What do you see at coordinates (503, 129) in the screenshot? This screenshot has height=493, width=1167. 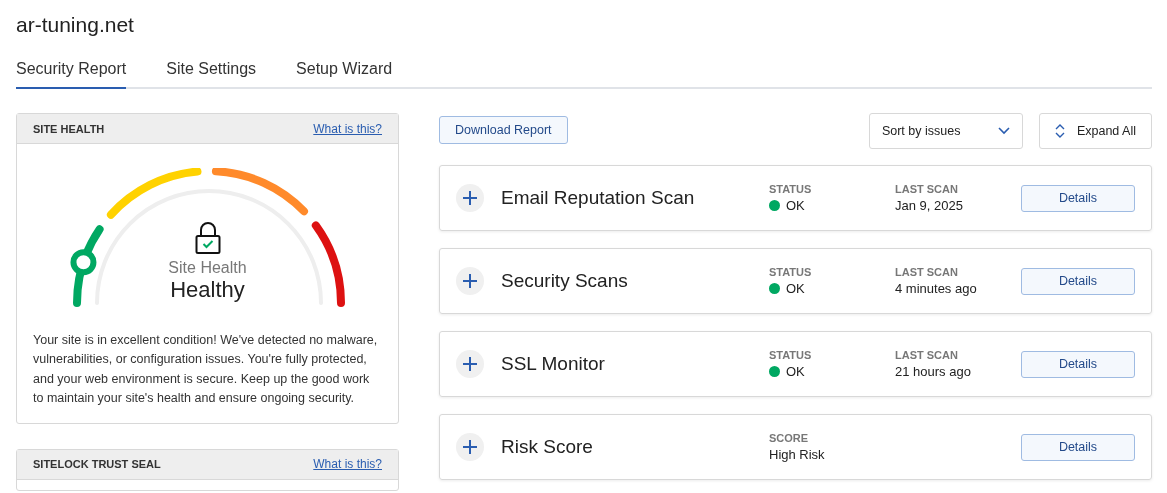 I see `download-report-button: Download Report` at bounding box center [503, 129].